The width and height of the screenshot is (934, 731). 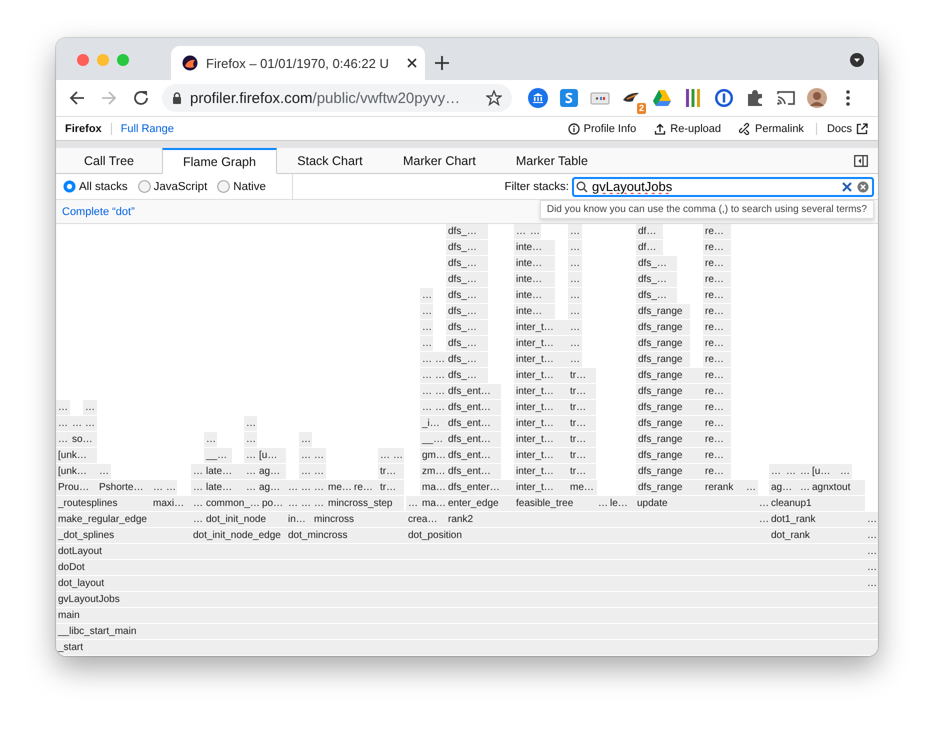 What do you see at coordinates (460, 551) in the screenshot?
I see `flame-frame: dotLayout` at bounding box center [460, 551].